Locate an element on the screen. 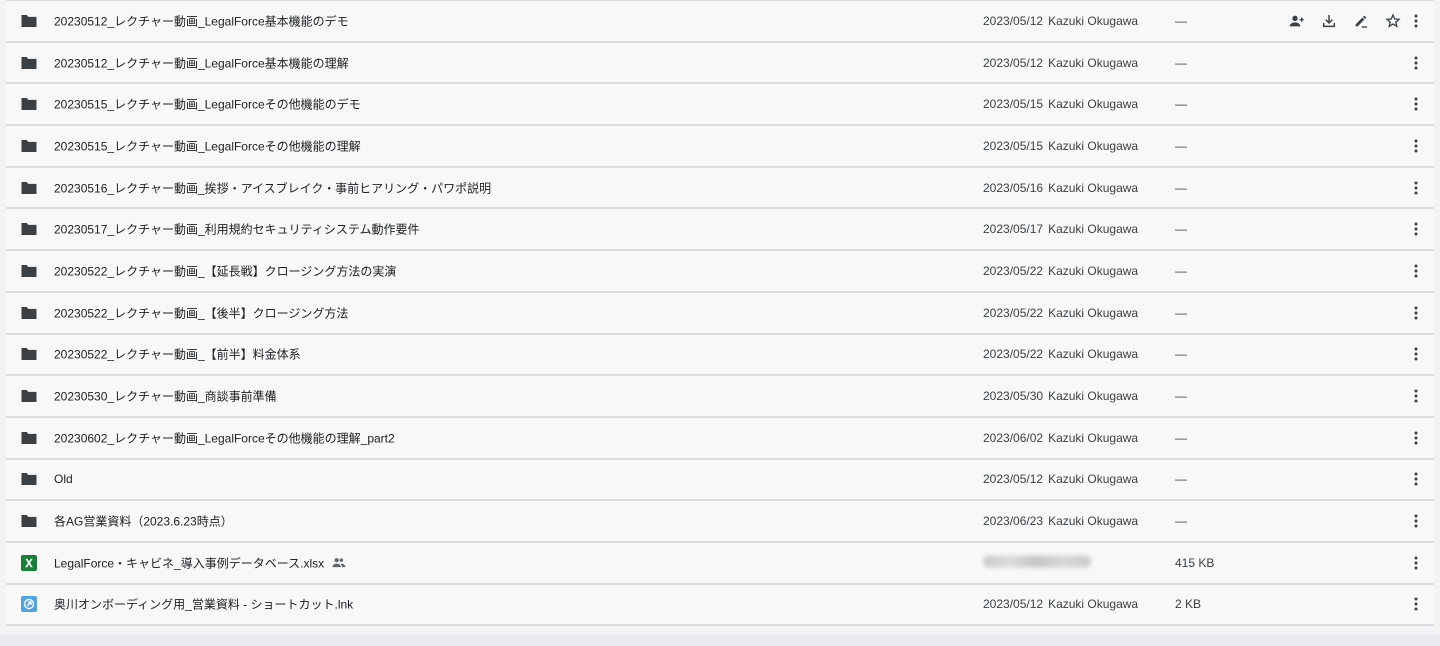 The width and height of the screenshot is (1440, 646). file-name-text: 奥川オンボーディング用_営業資料 - ショートカット.lnk is located at coordinates (204, 604).